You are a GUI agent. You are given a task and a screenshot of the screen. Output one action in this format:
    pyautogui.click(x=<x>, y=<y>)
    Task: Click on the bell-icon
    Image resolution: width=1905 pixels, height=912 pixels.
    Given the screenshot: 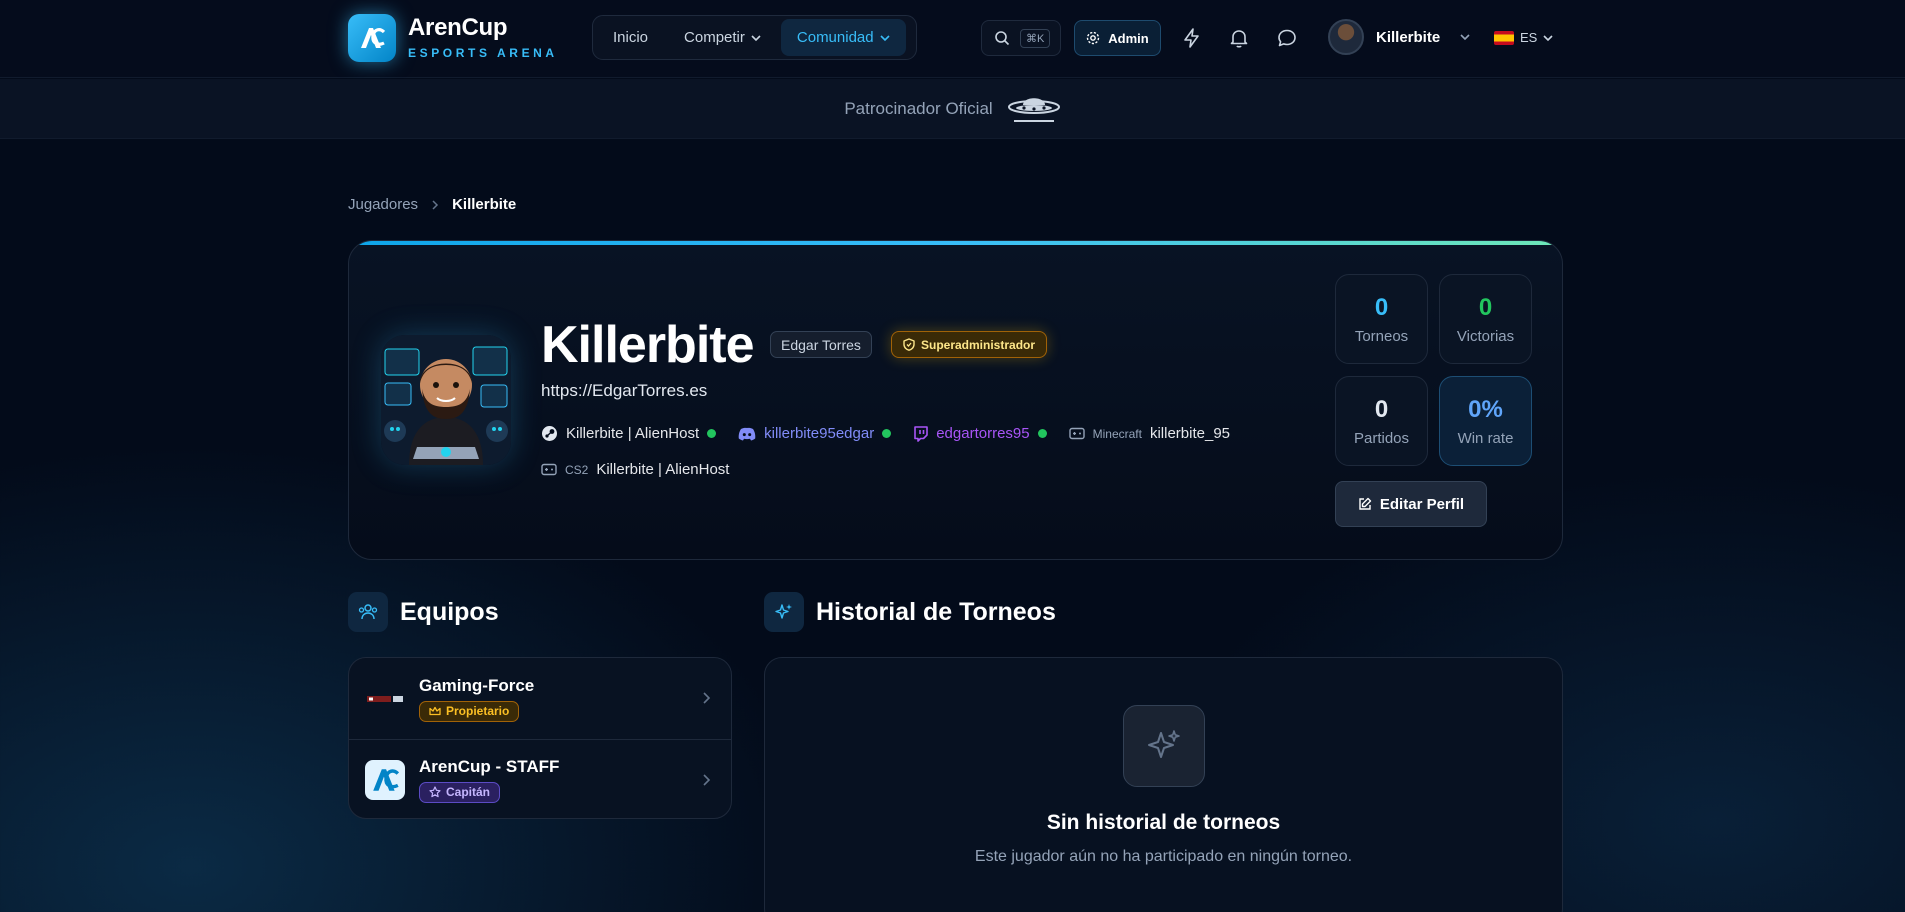 What is the action you would take?
    pyautogui.click(x=1239, y=38)
    